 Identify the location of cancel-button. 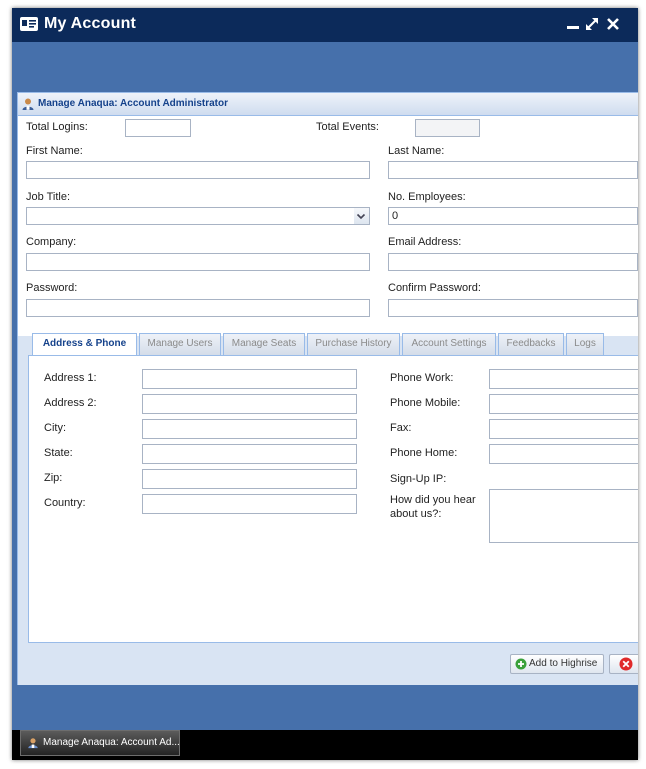
(623, 664).